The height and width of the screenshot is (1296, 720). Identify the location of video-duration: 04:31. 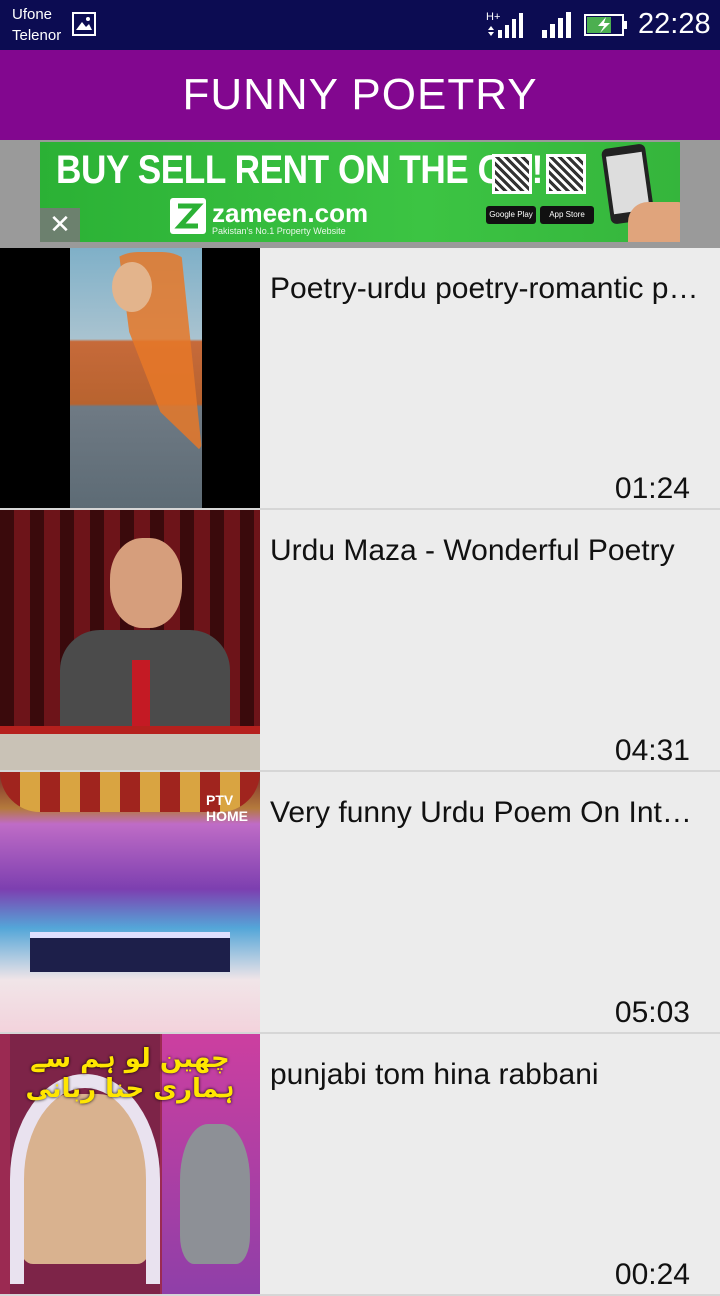
(652, 750).